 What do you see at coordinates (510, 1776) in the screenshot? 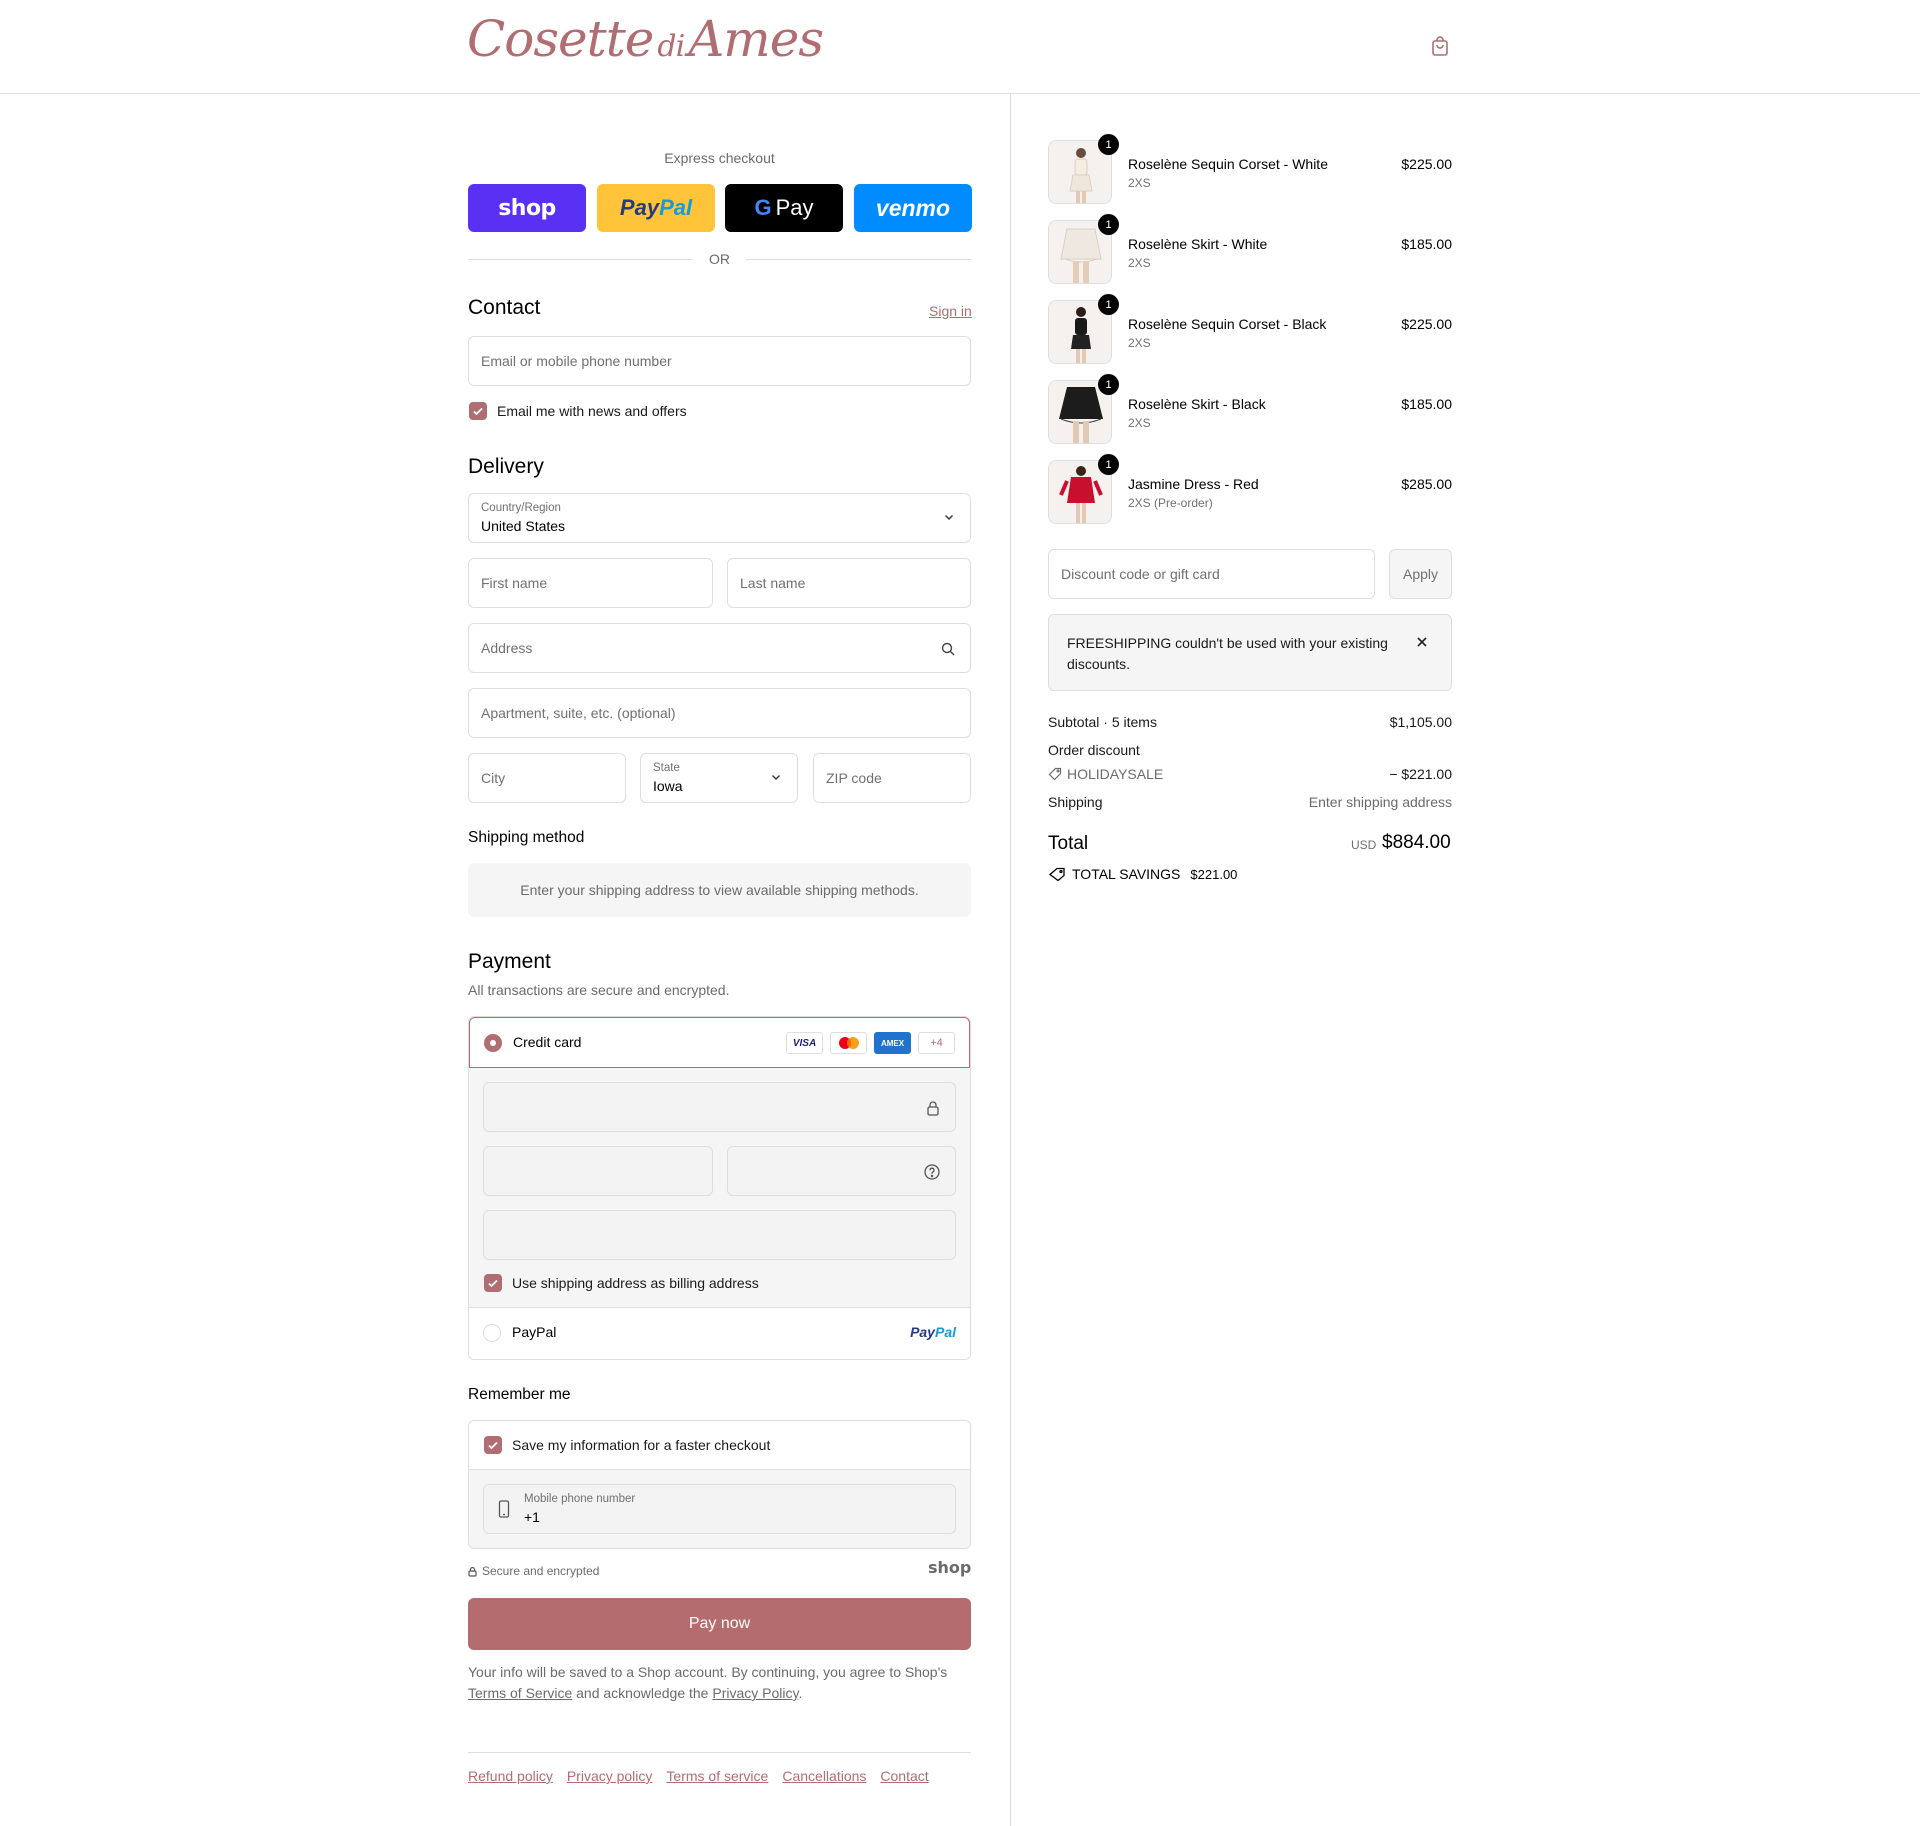
I see `refund-policy-link: Refund policy` at bounding box center [510, 1776].